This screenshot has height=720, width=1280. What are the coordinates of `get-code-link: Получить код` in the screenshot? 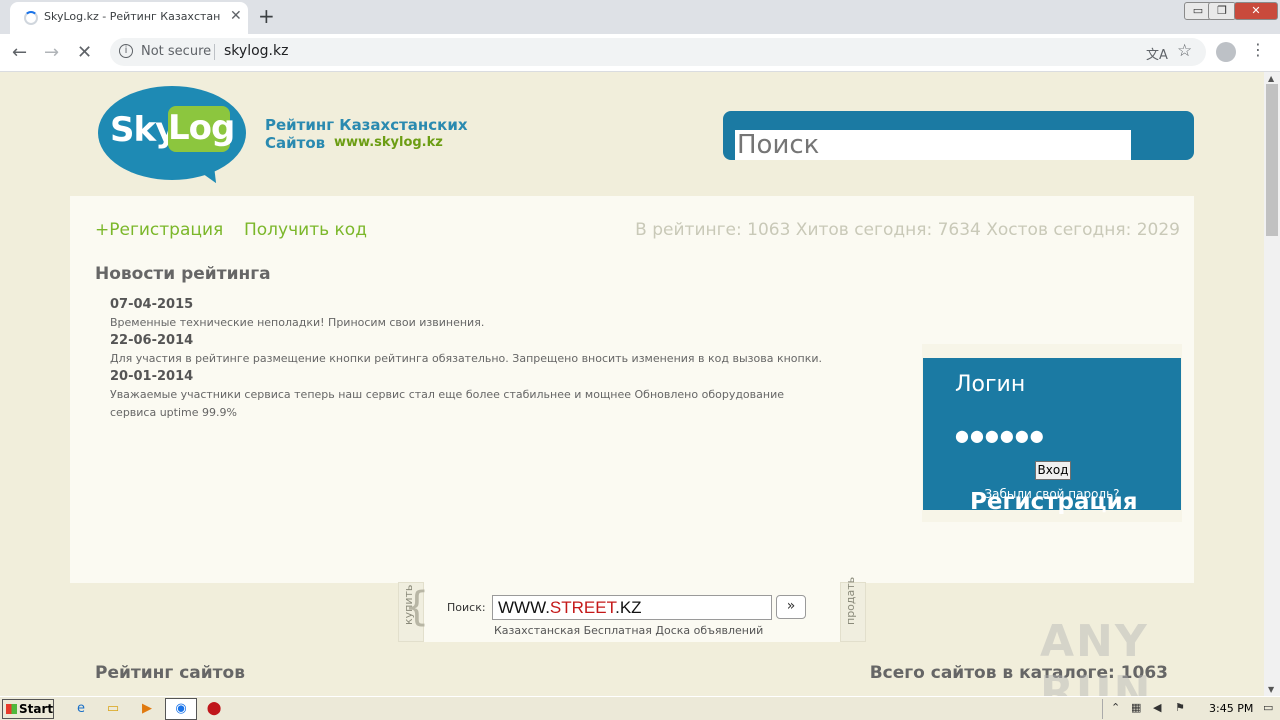 It's located at (305, 230).